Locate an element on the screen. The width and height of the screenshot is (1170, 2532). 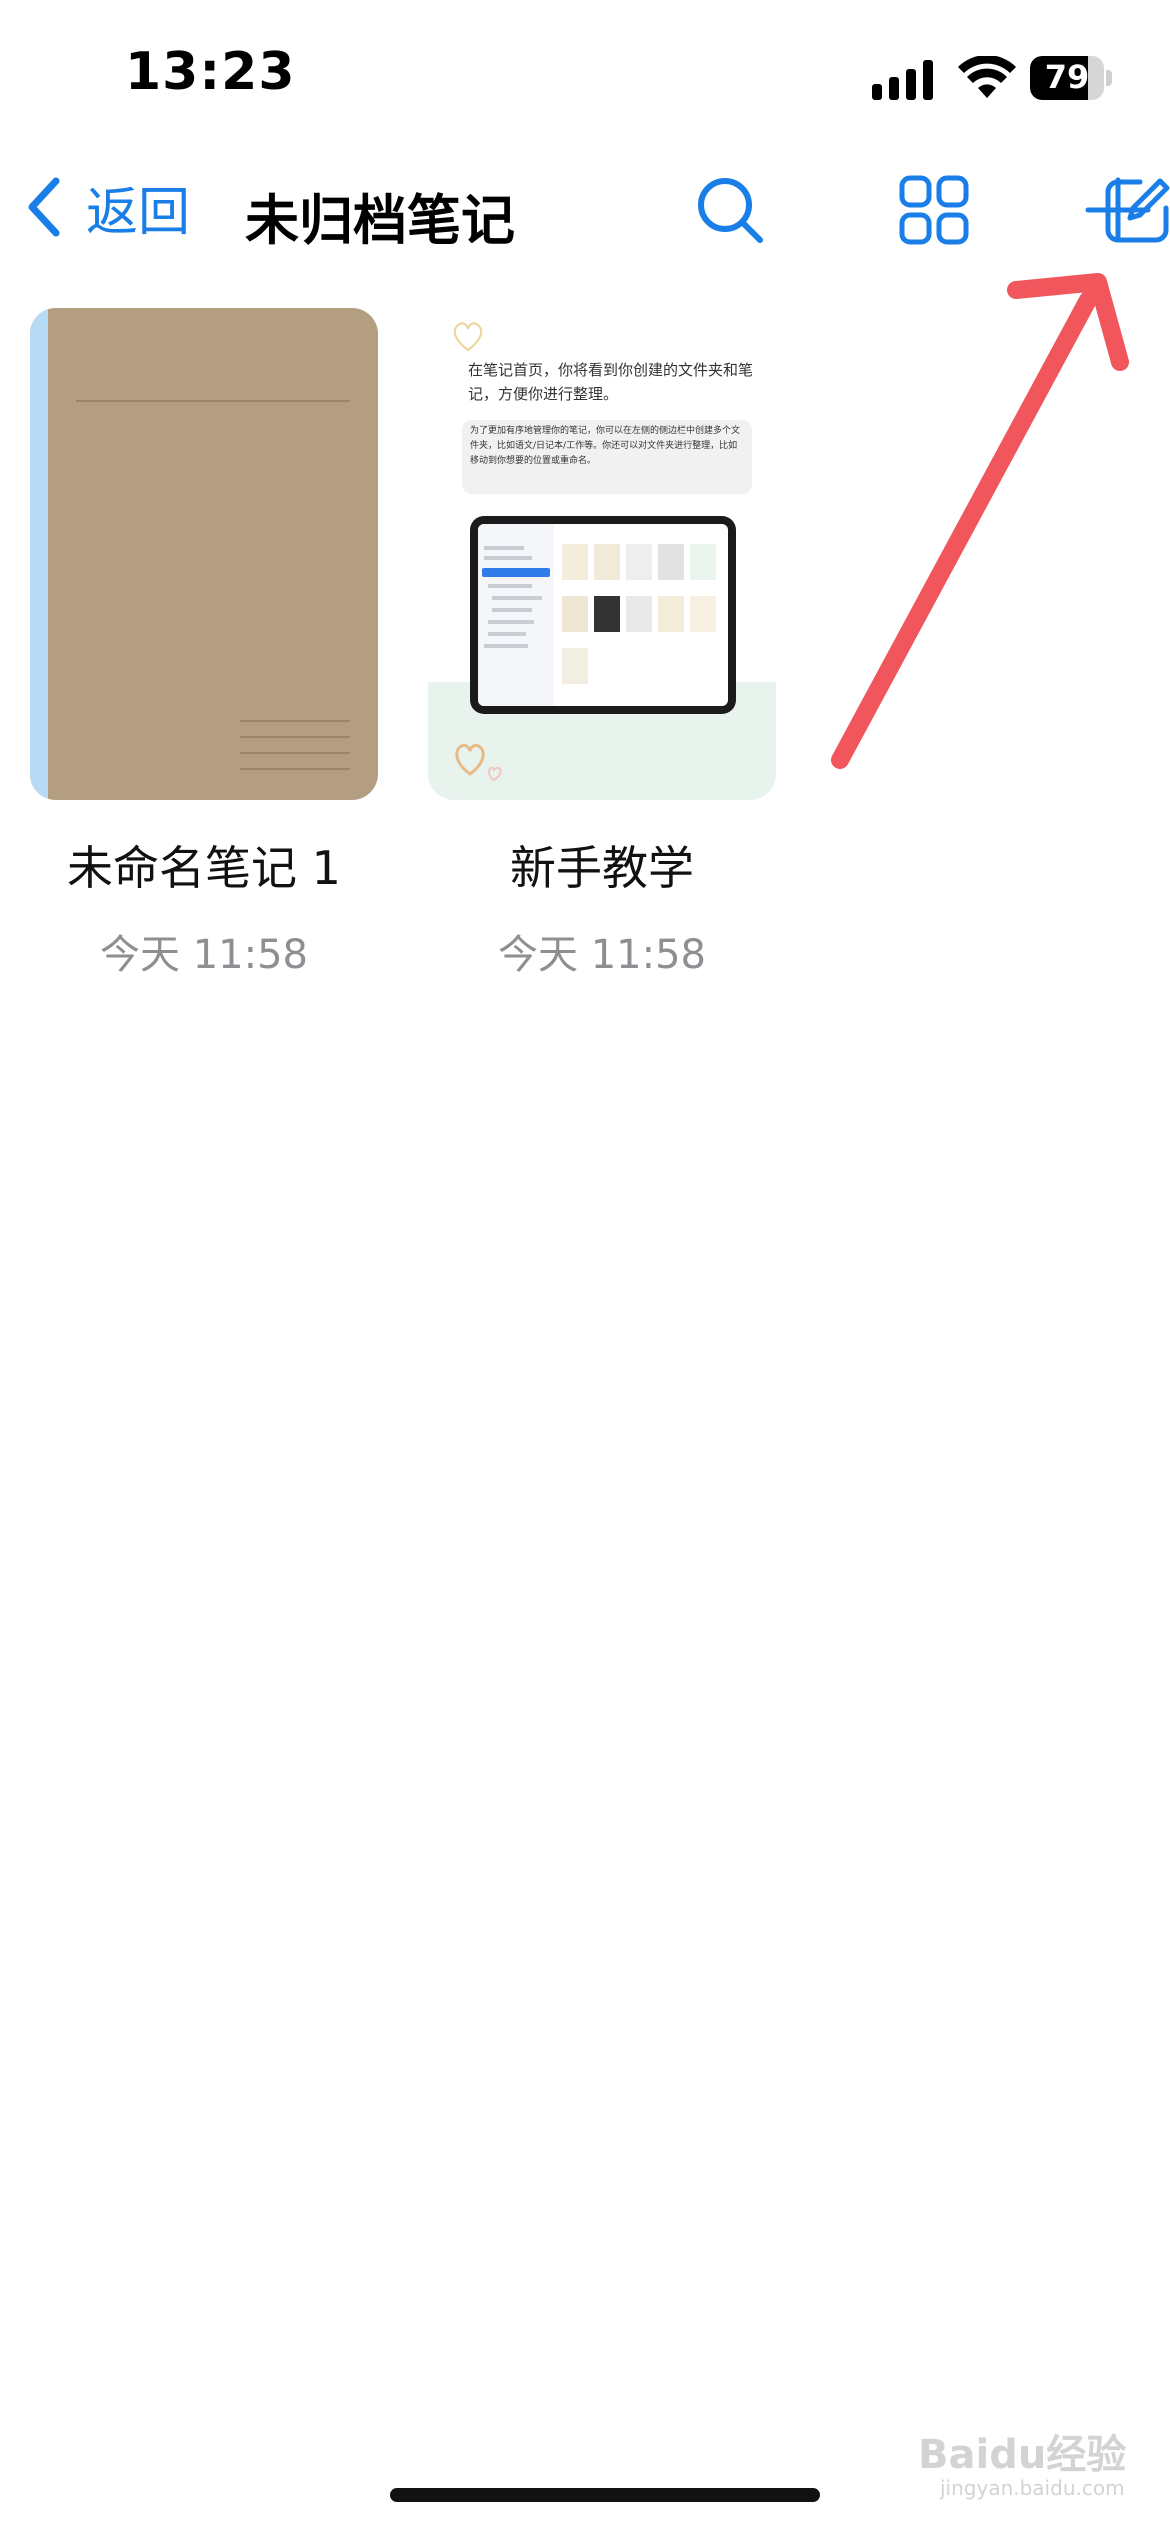
watermark-url: jingyan.baidu.com is located at coordinates (1032, 2488).